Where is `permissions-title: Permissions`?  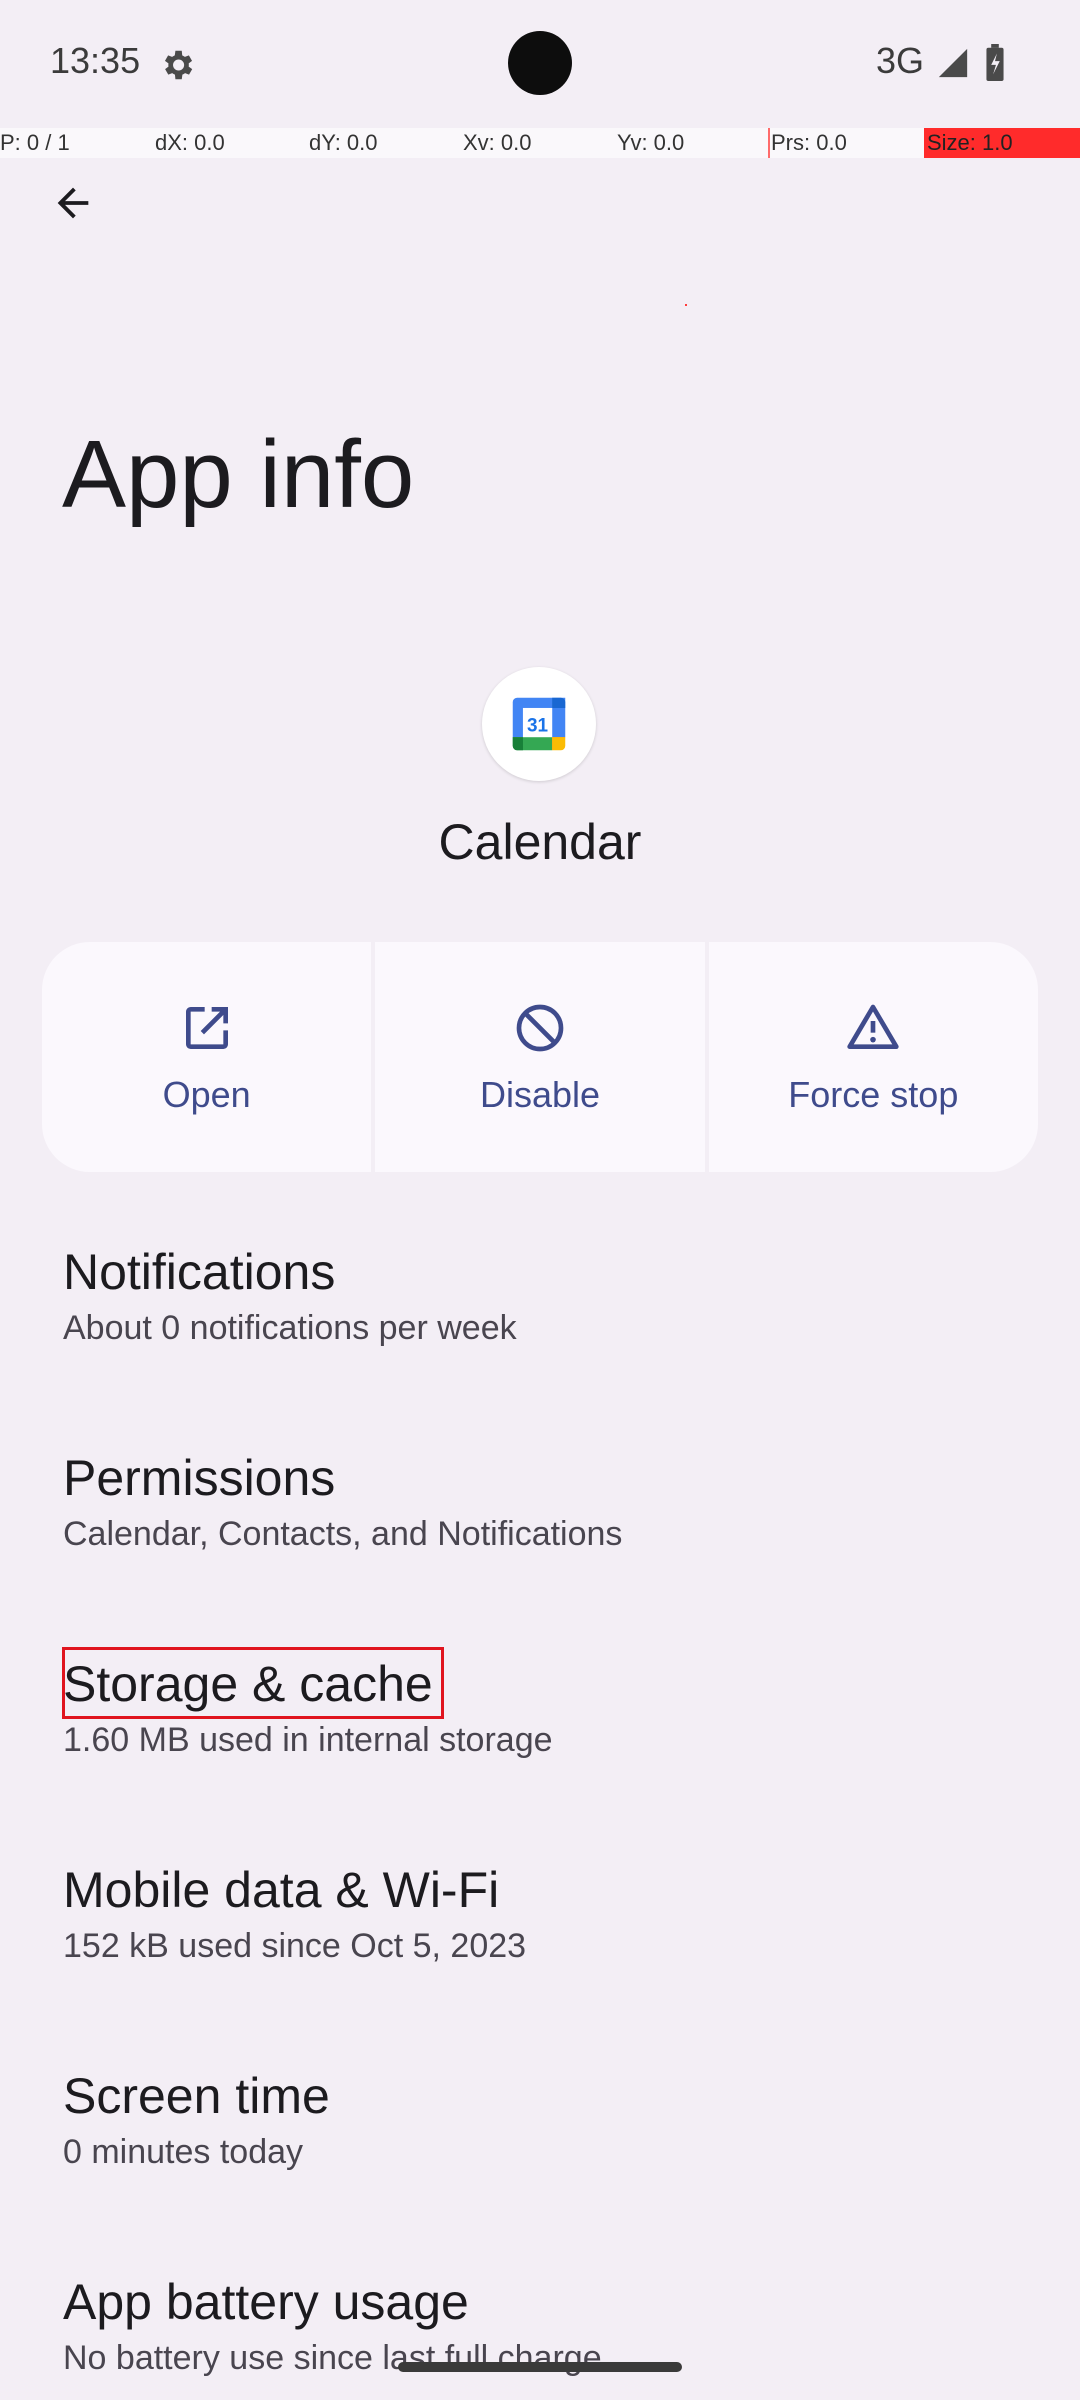 permissions-title: Permissions is located at coordinates (199, 1478).